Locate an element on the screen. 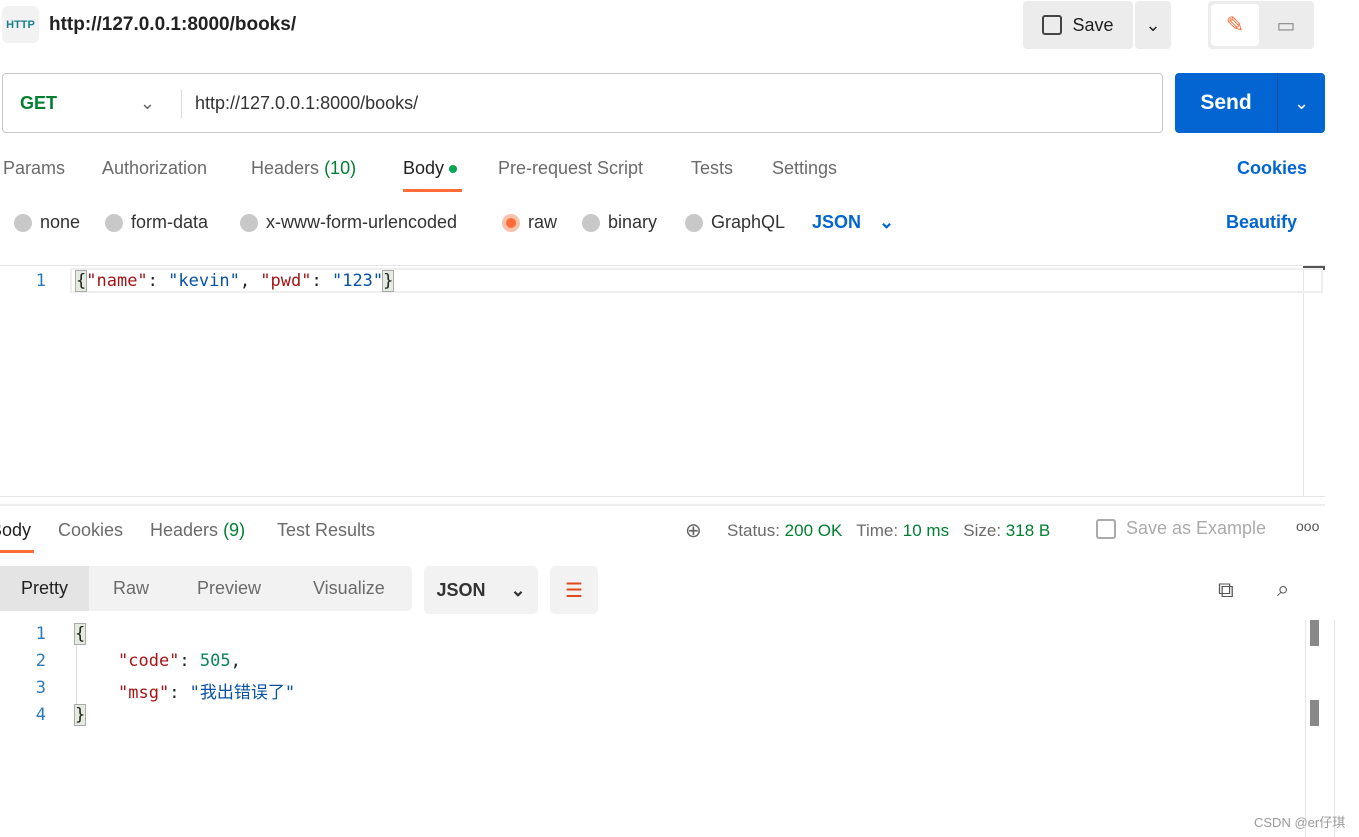 This screenshot has width=1359, height=837. pencil-icon: ✎ is located at coordinates (1235, 24).